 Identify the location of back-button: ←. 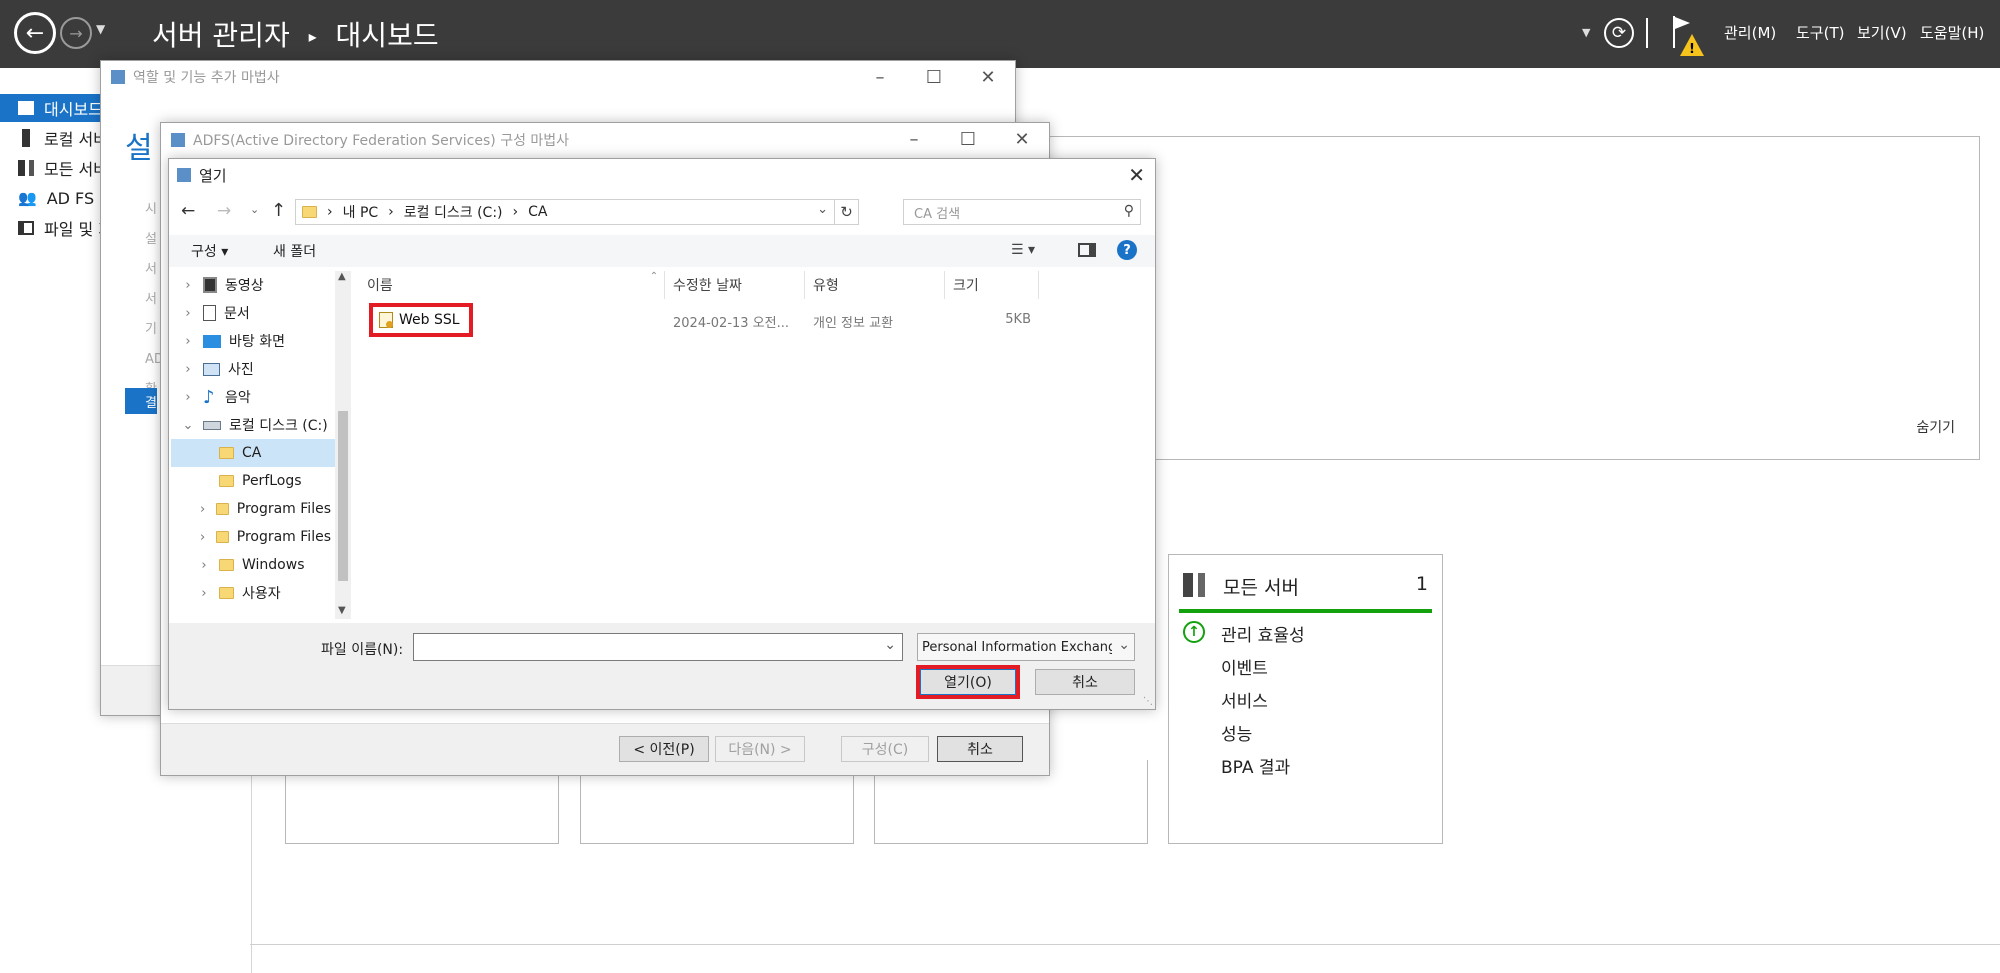
(35, 33).